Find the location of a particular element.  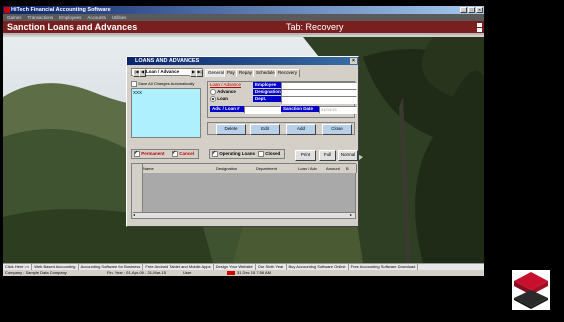

loan-label: Loan is located at coordinates (223, 99).